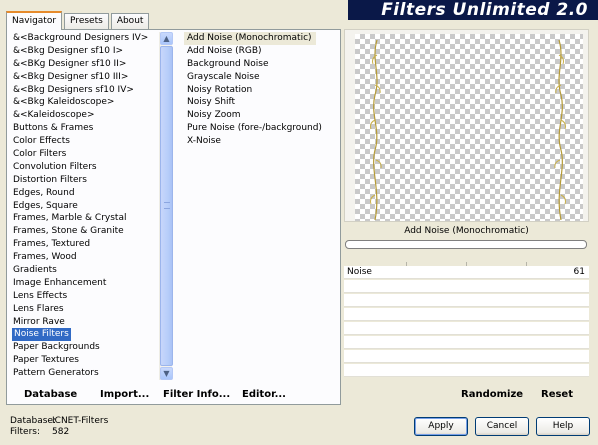 This screenshot has height=445, width=598. I want to click on category-label: &<Kaleidoscope>, so click(54, 115).